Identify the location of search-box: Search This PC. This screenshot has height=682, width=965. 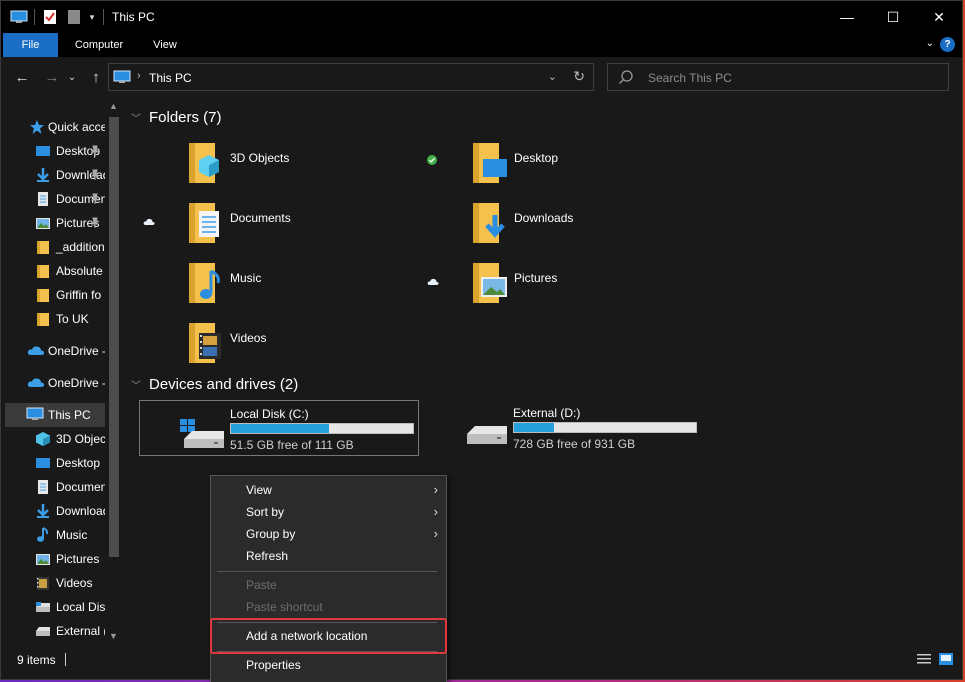
(778, 77).